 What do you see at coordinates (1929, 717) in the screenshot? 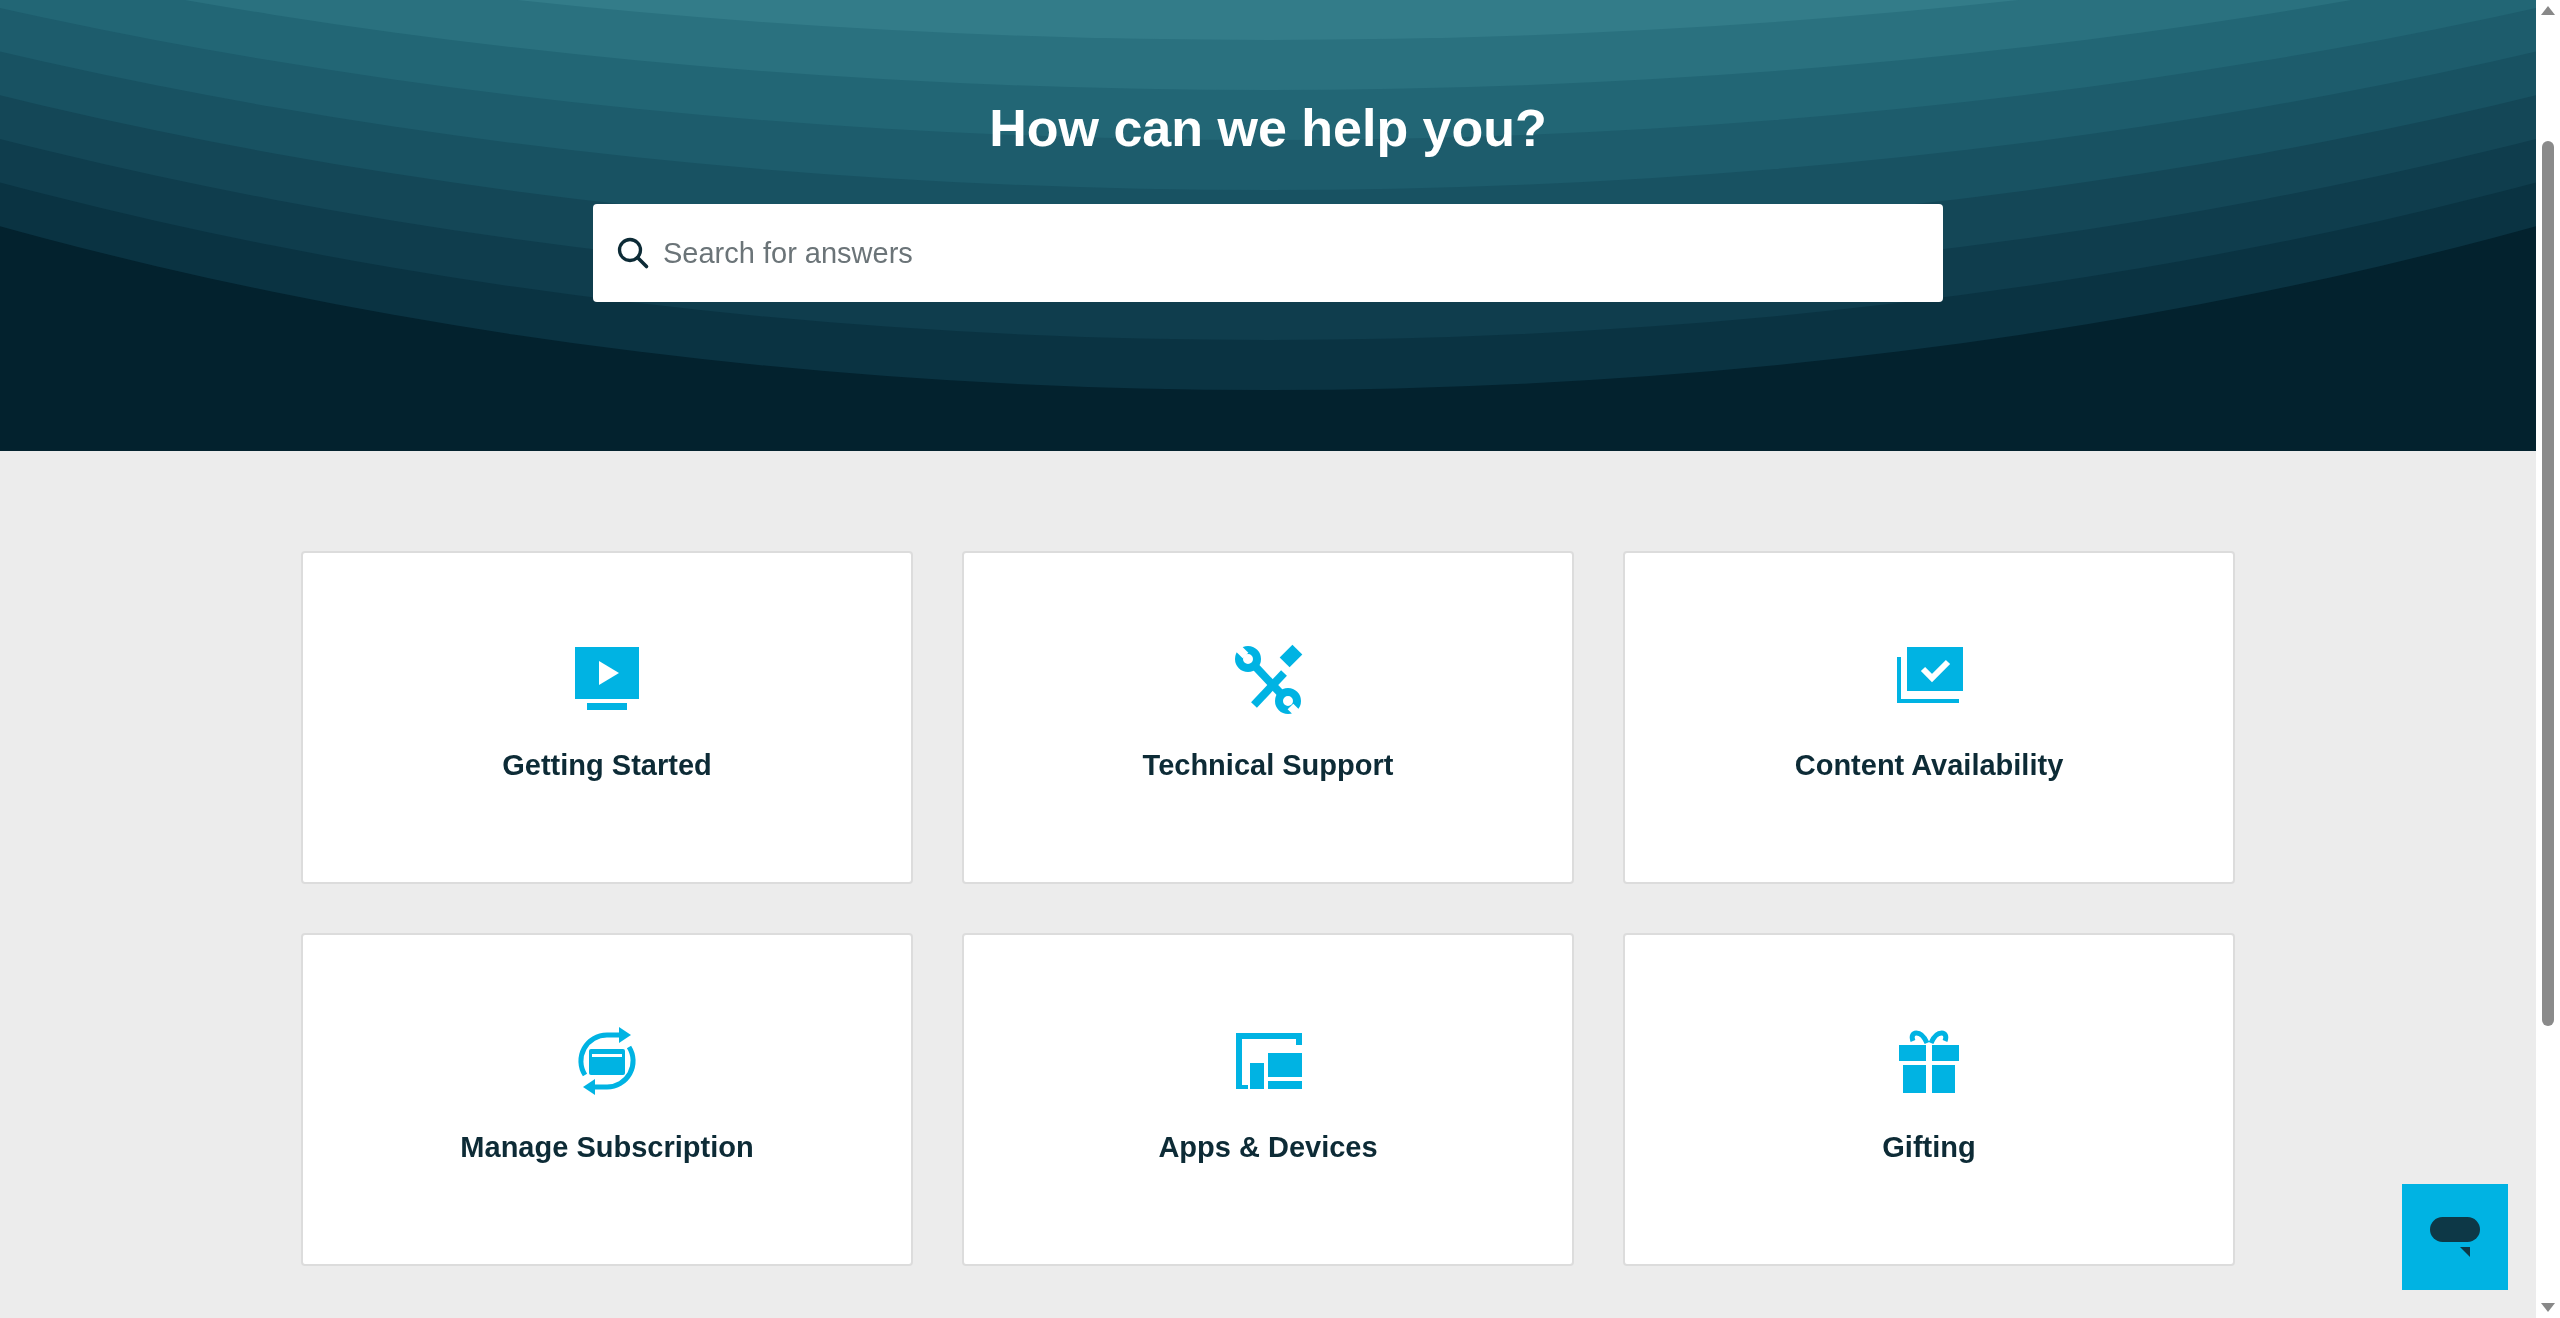
I see `category-card: Content Availability` at bounding box center [1929, 717].